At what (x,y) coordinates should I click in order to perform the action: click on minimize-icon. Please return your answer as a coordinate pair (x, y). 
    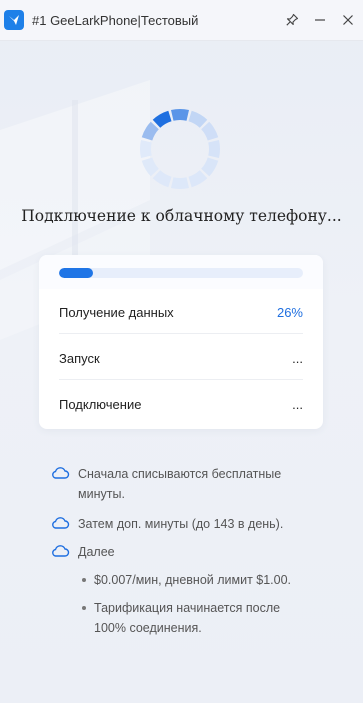
    Looking at the image, I should click on (320, 20).